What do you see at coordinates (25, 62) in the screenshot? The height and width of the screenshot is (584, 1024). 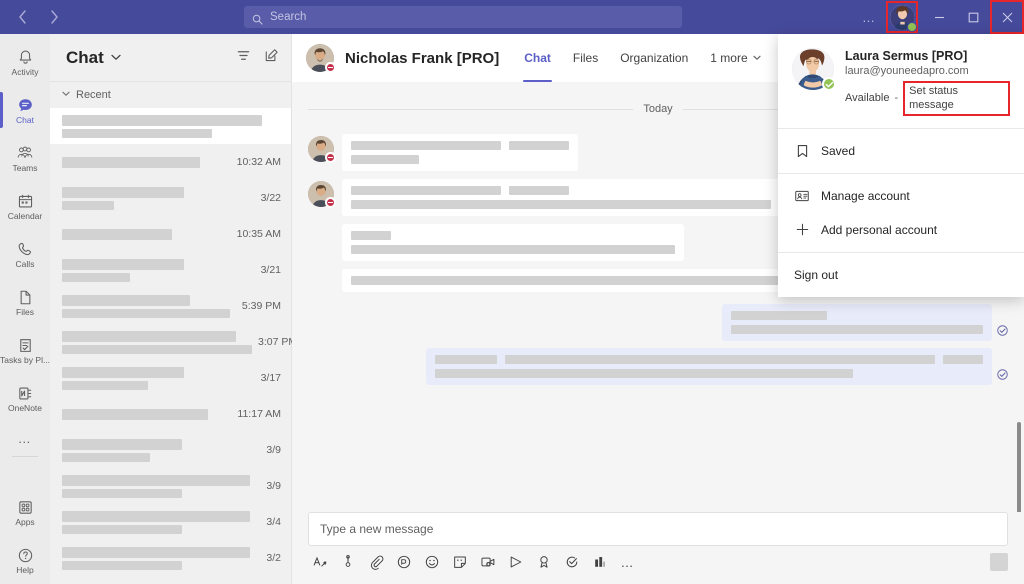 I see `rail-item-activity: Activity` at bounding box center [25, 62].